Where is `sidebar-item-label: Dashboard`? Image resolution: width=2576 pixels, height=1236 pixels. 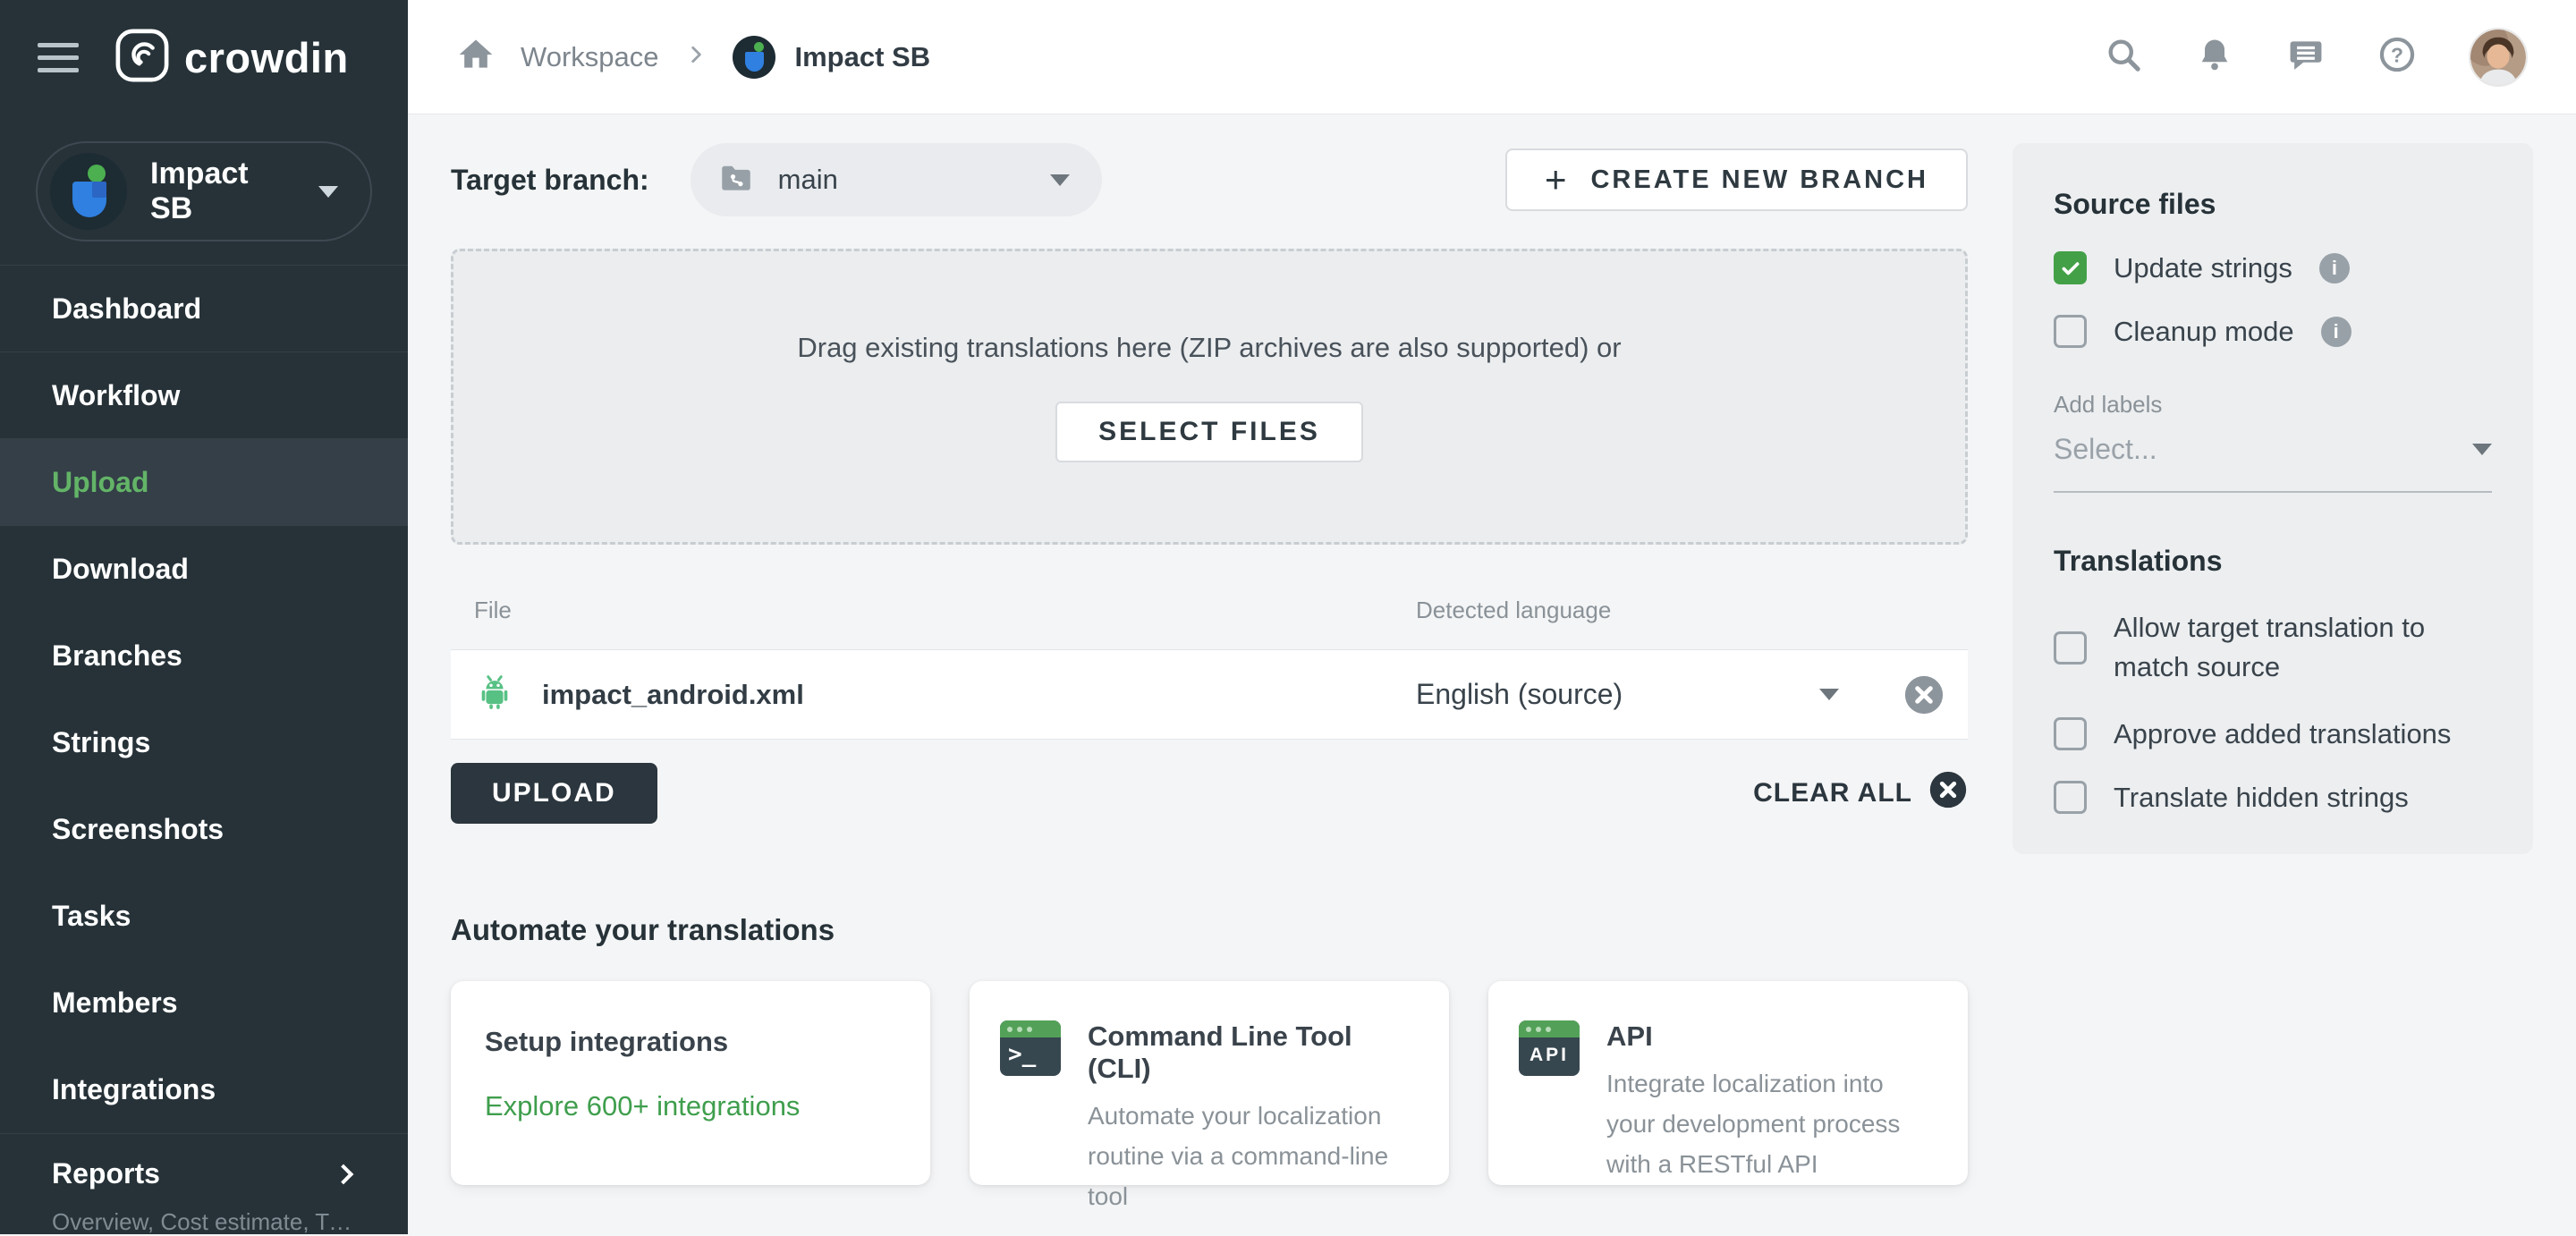 sidebar-item-label: Dashboard is located at coordinates (127, 308).